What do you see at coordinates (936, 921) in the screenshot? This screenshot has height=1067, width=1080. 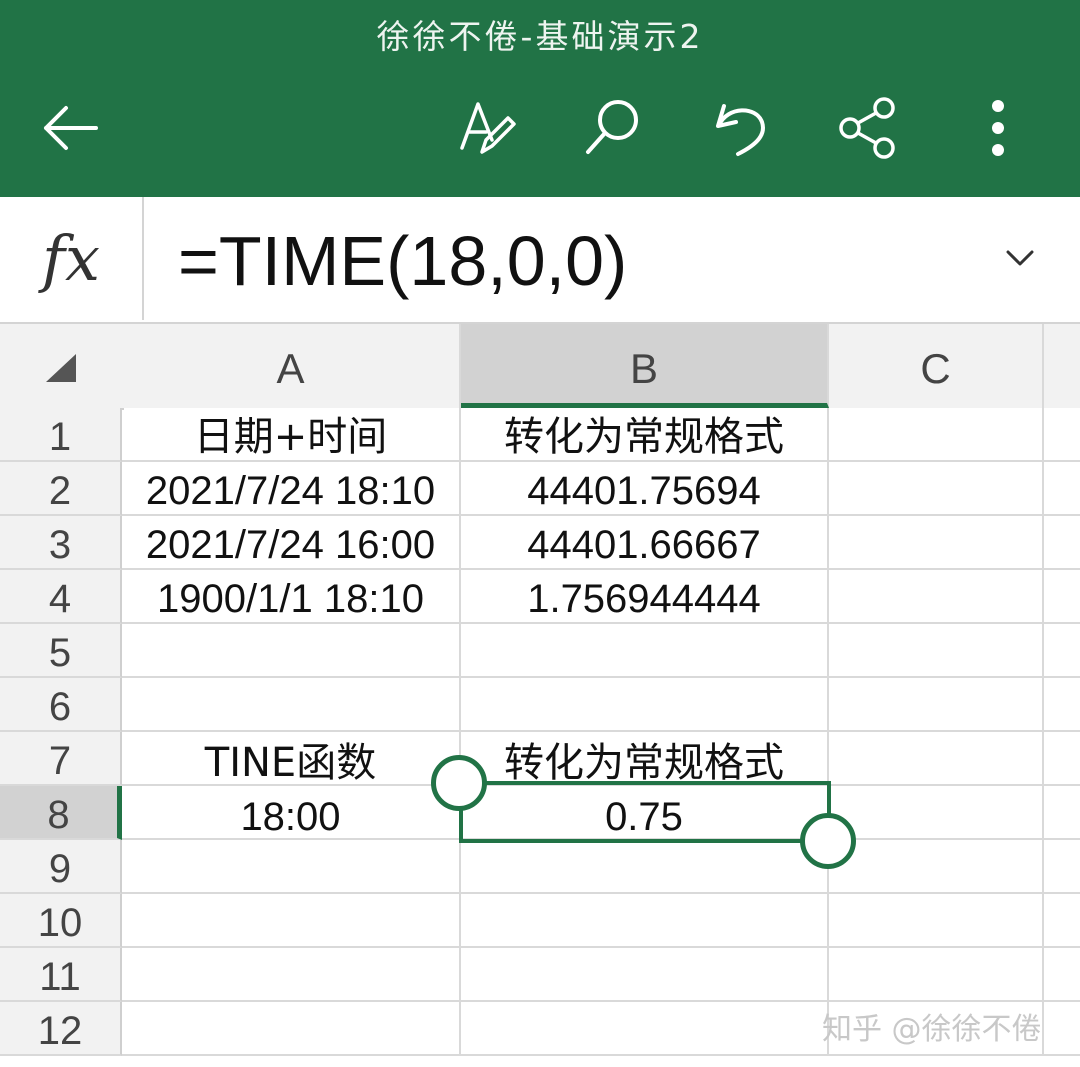 I see `cell-c10` at bounding box center [936, 921].